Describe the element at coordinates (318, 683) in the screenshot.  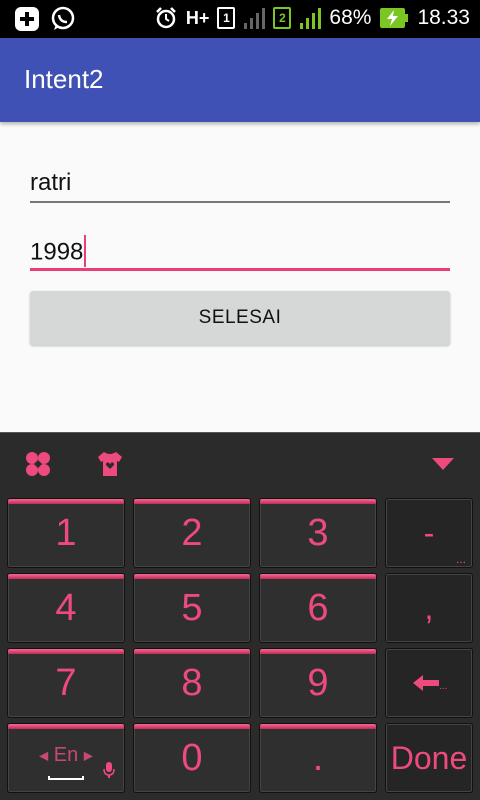
I see `key-9: 9` at that location.